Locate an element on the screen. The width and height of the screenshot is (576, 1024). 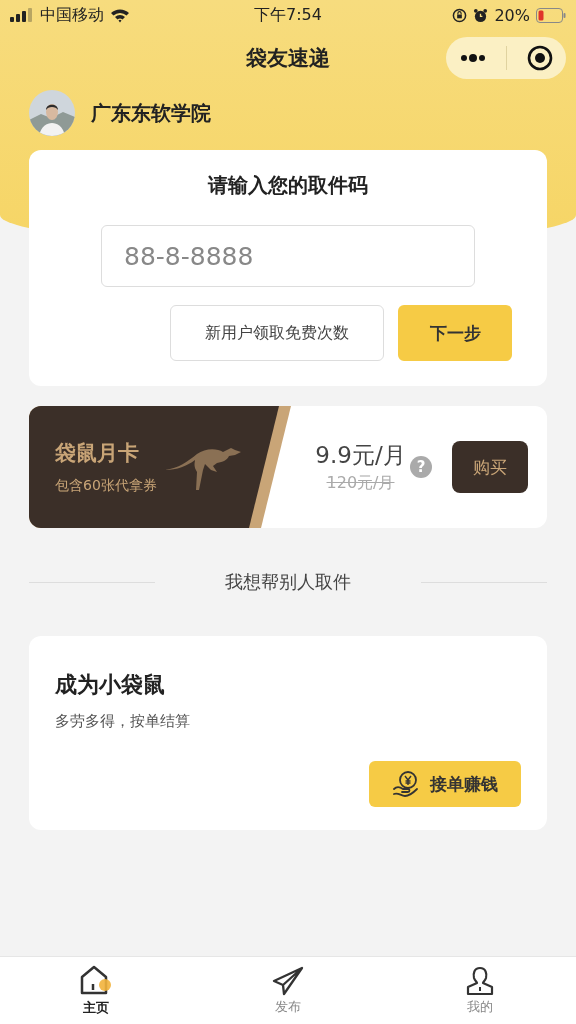
user-icon is located at coordinates (480, 980).